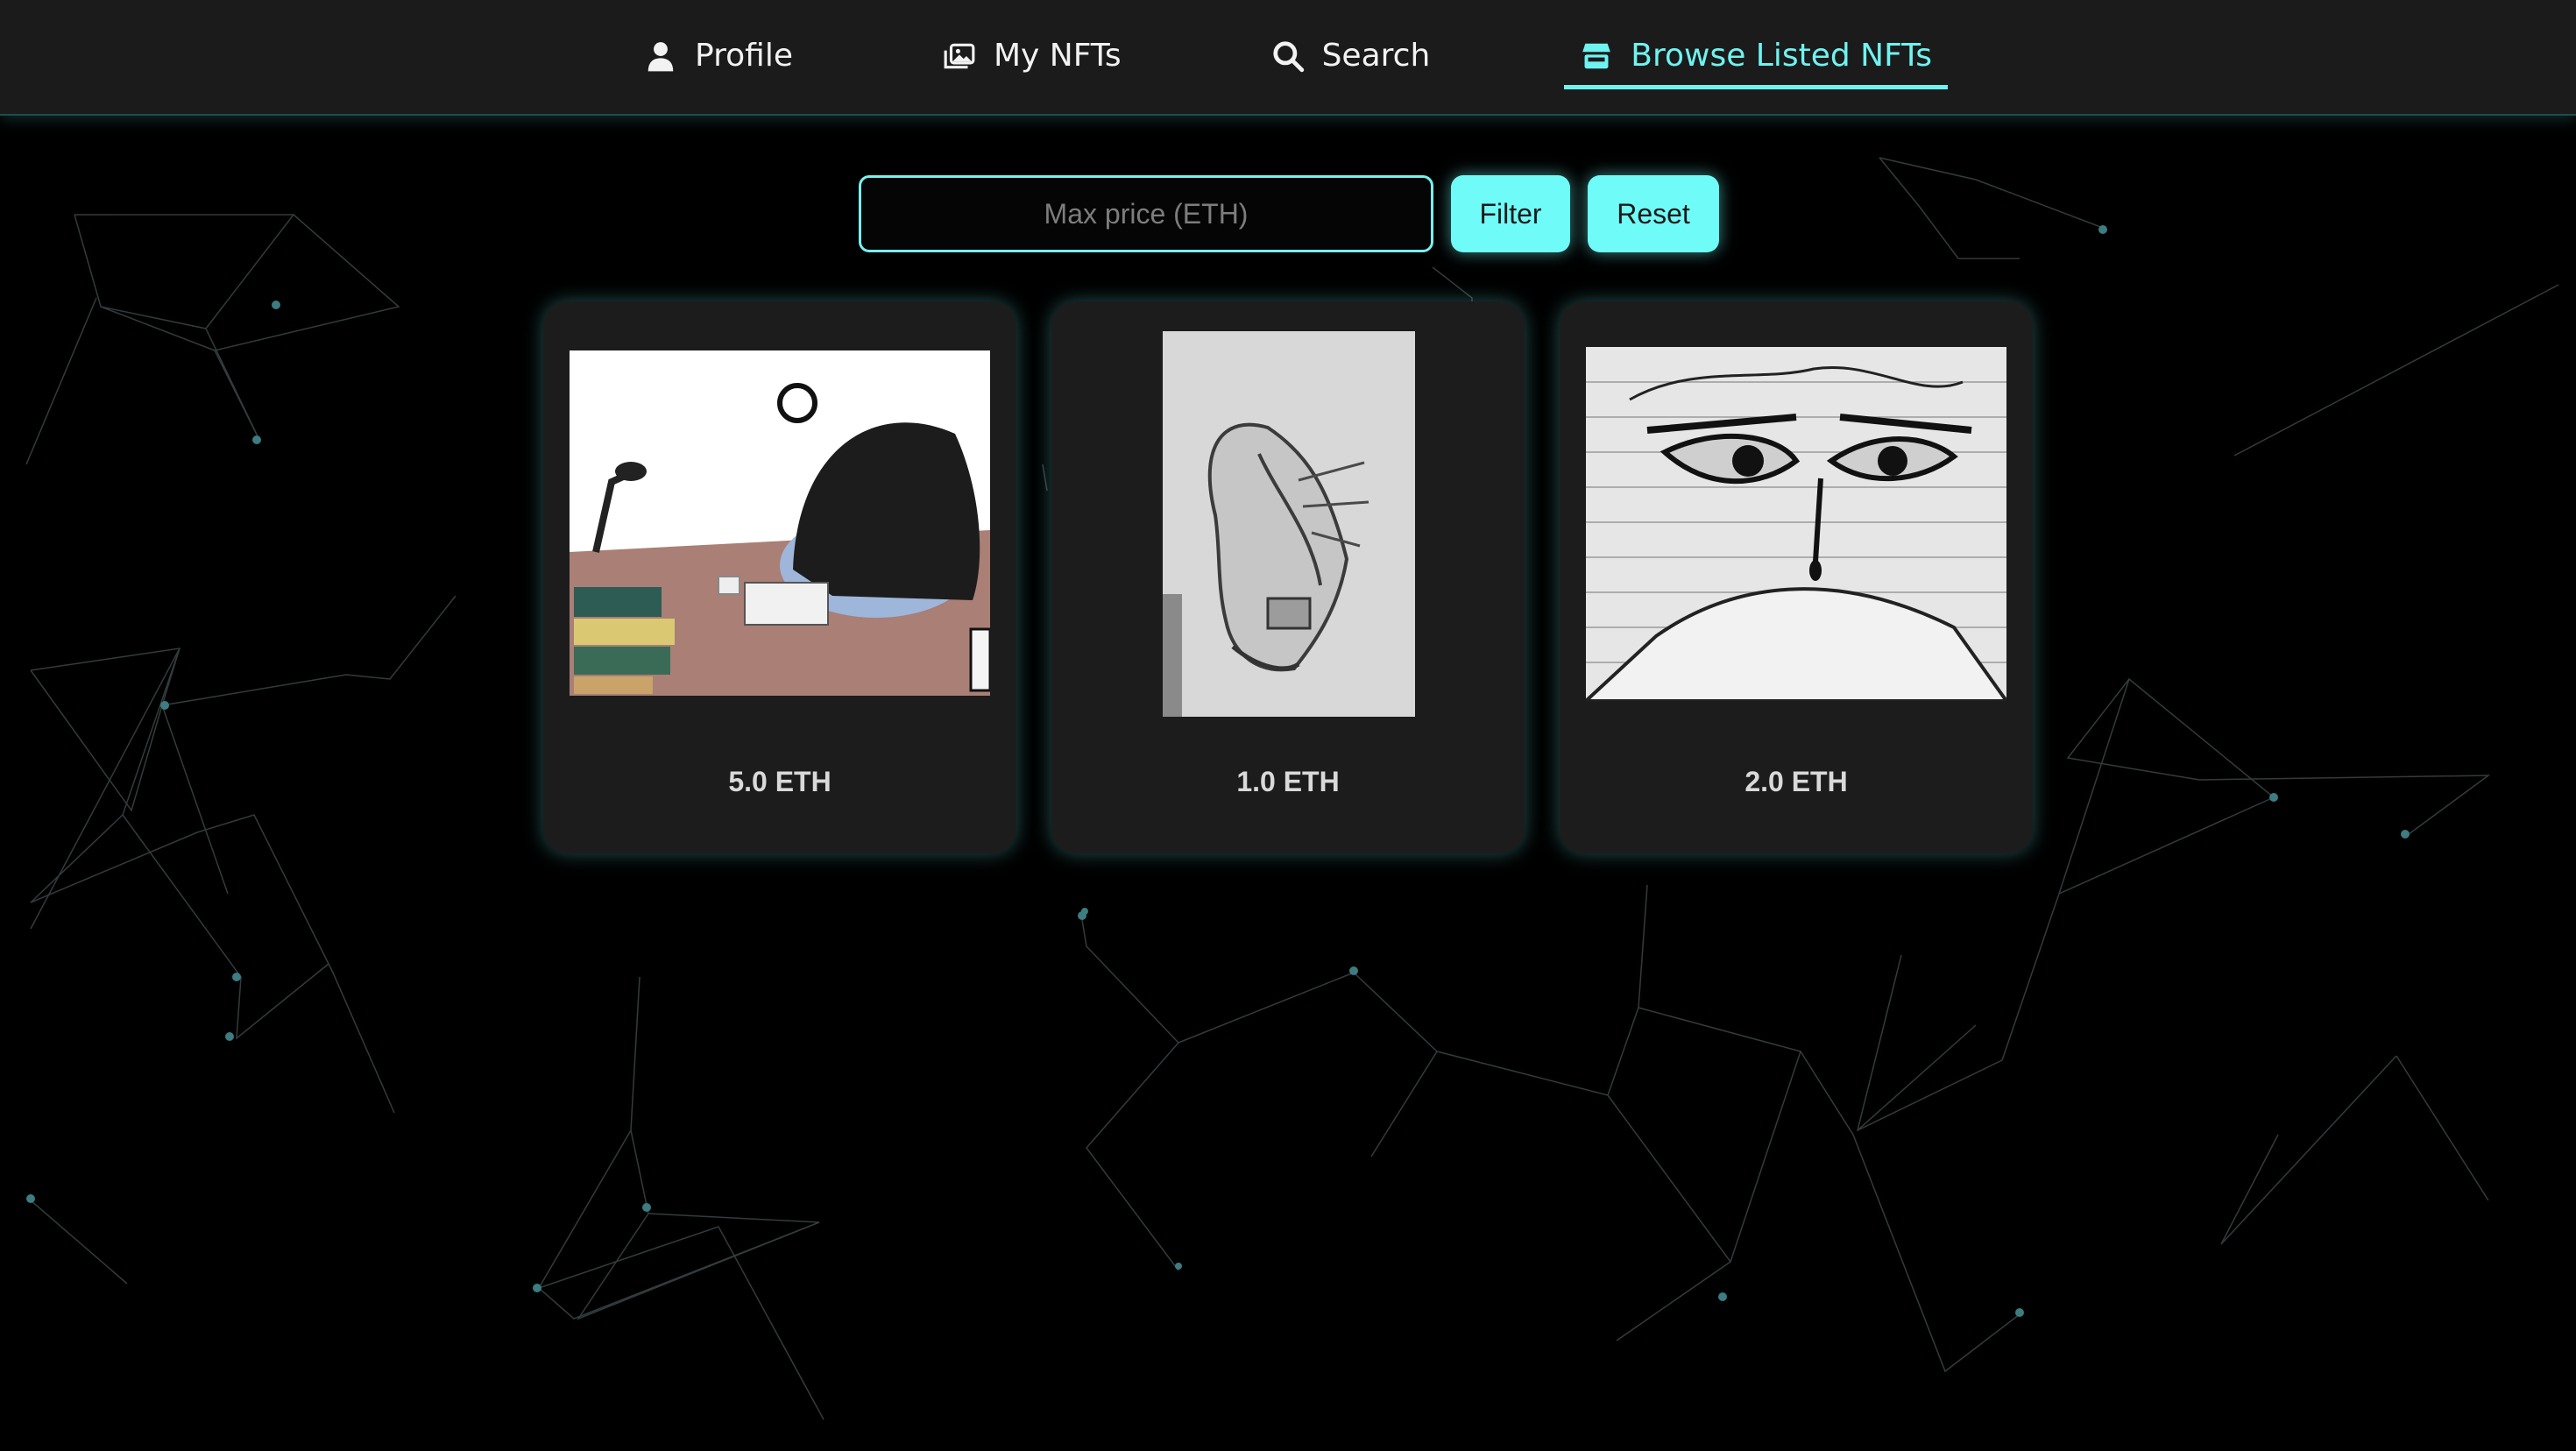 Image resolution: width=2576 pixels, height=1451 pixels. I want to click on nft-card: 2.0 ETH, so click(1796, 577).